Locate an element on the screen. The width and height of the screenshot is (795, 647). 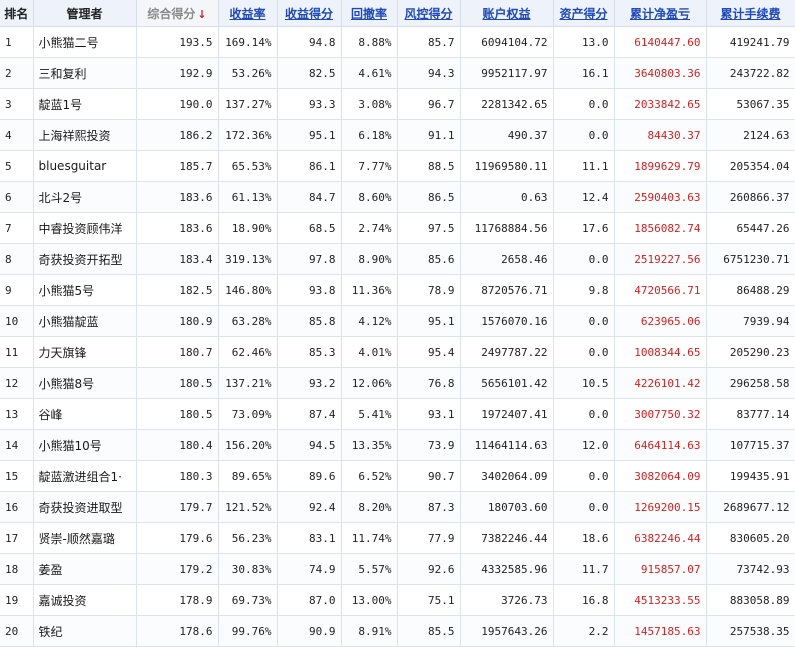
cell-rank: 18 is located at coordinates (17, 569).